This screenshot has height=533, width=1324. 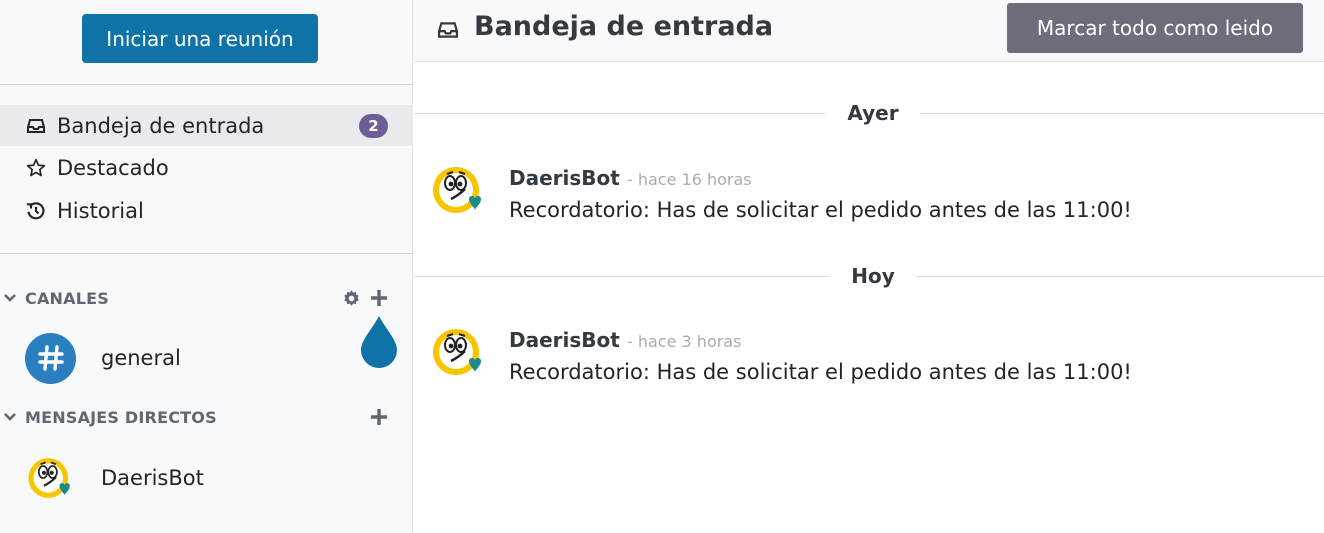 I want to click on message-time: - hace 16 horas, so click(x=689, y=179).